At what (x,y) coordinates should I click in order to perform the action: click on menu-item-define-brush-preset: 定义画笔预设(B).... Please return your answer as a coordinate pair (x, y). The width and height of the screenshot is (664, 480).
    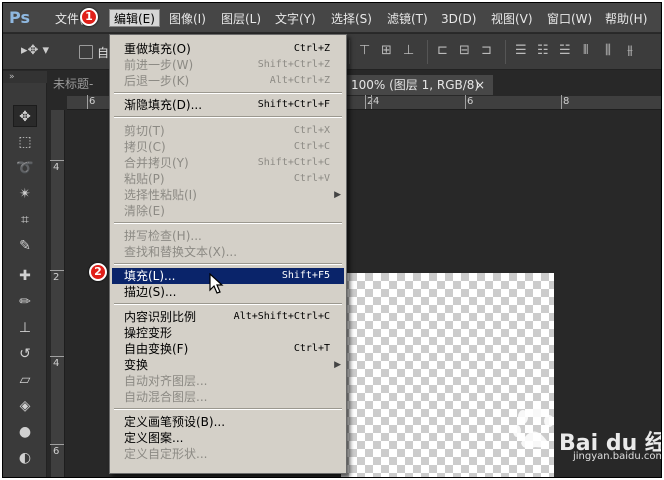
    Looking at the image, I should click on (228, 422).